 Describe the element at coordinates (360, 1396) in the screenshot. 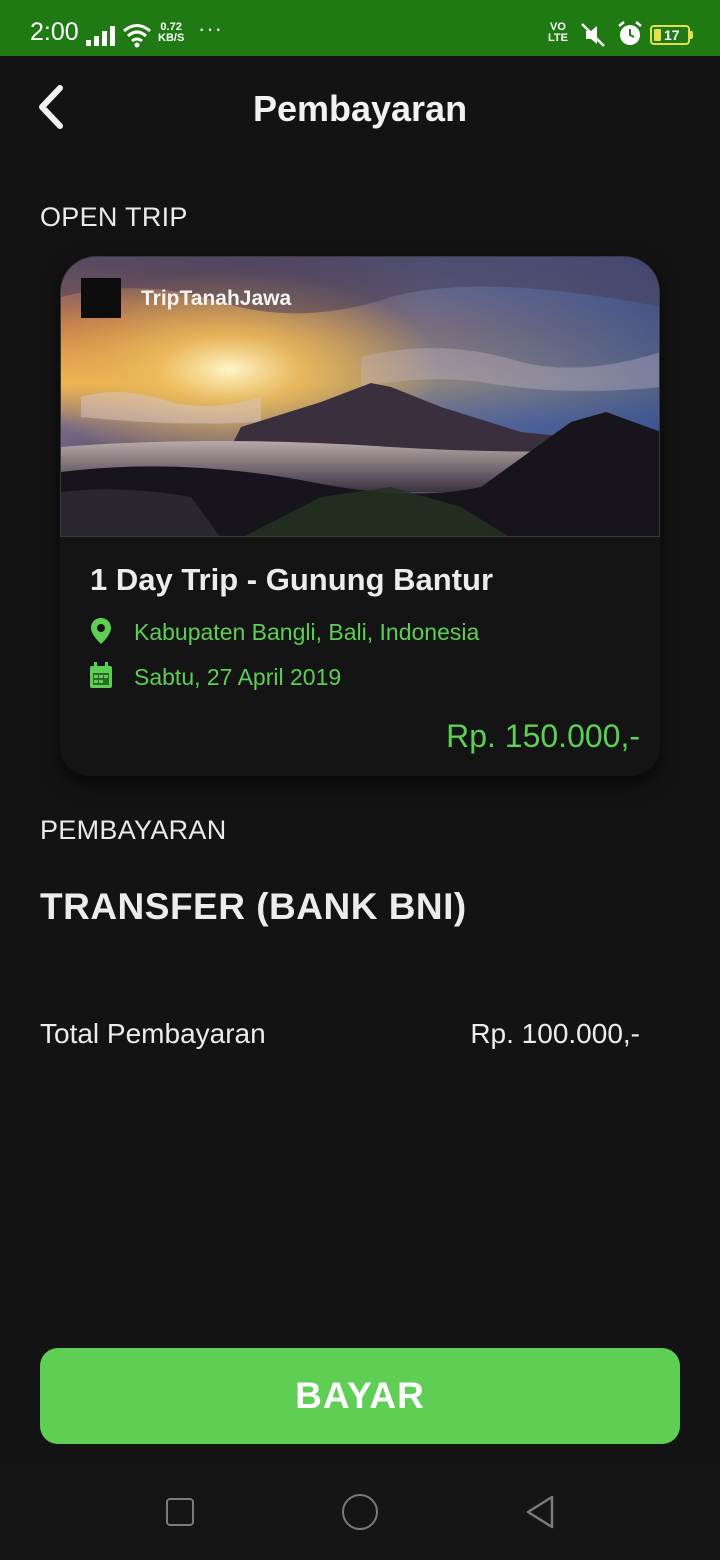

I see `pay-button: BAYAR` at that location.